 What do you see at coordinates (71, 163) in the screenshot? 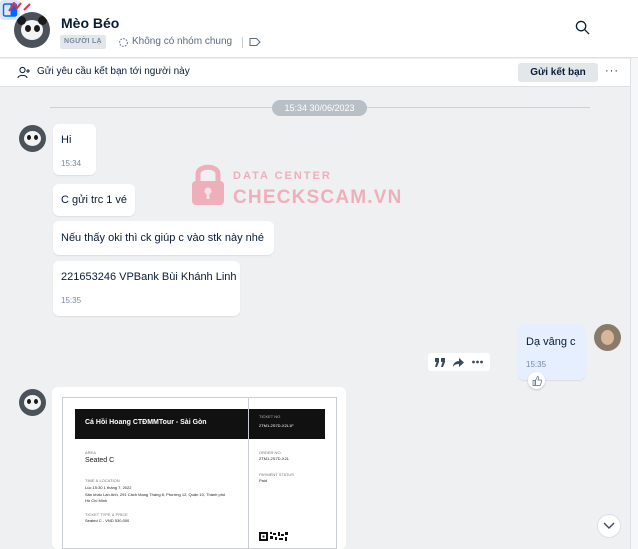
I see `message-time: 15:34` at bounding box center [71, 163].